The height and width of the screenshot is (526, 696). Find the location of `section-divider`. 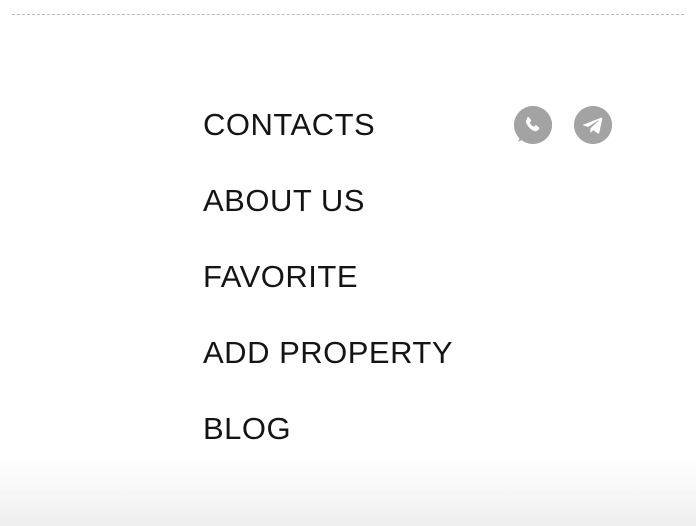

section-divider is located at coordinates (348, 14).